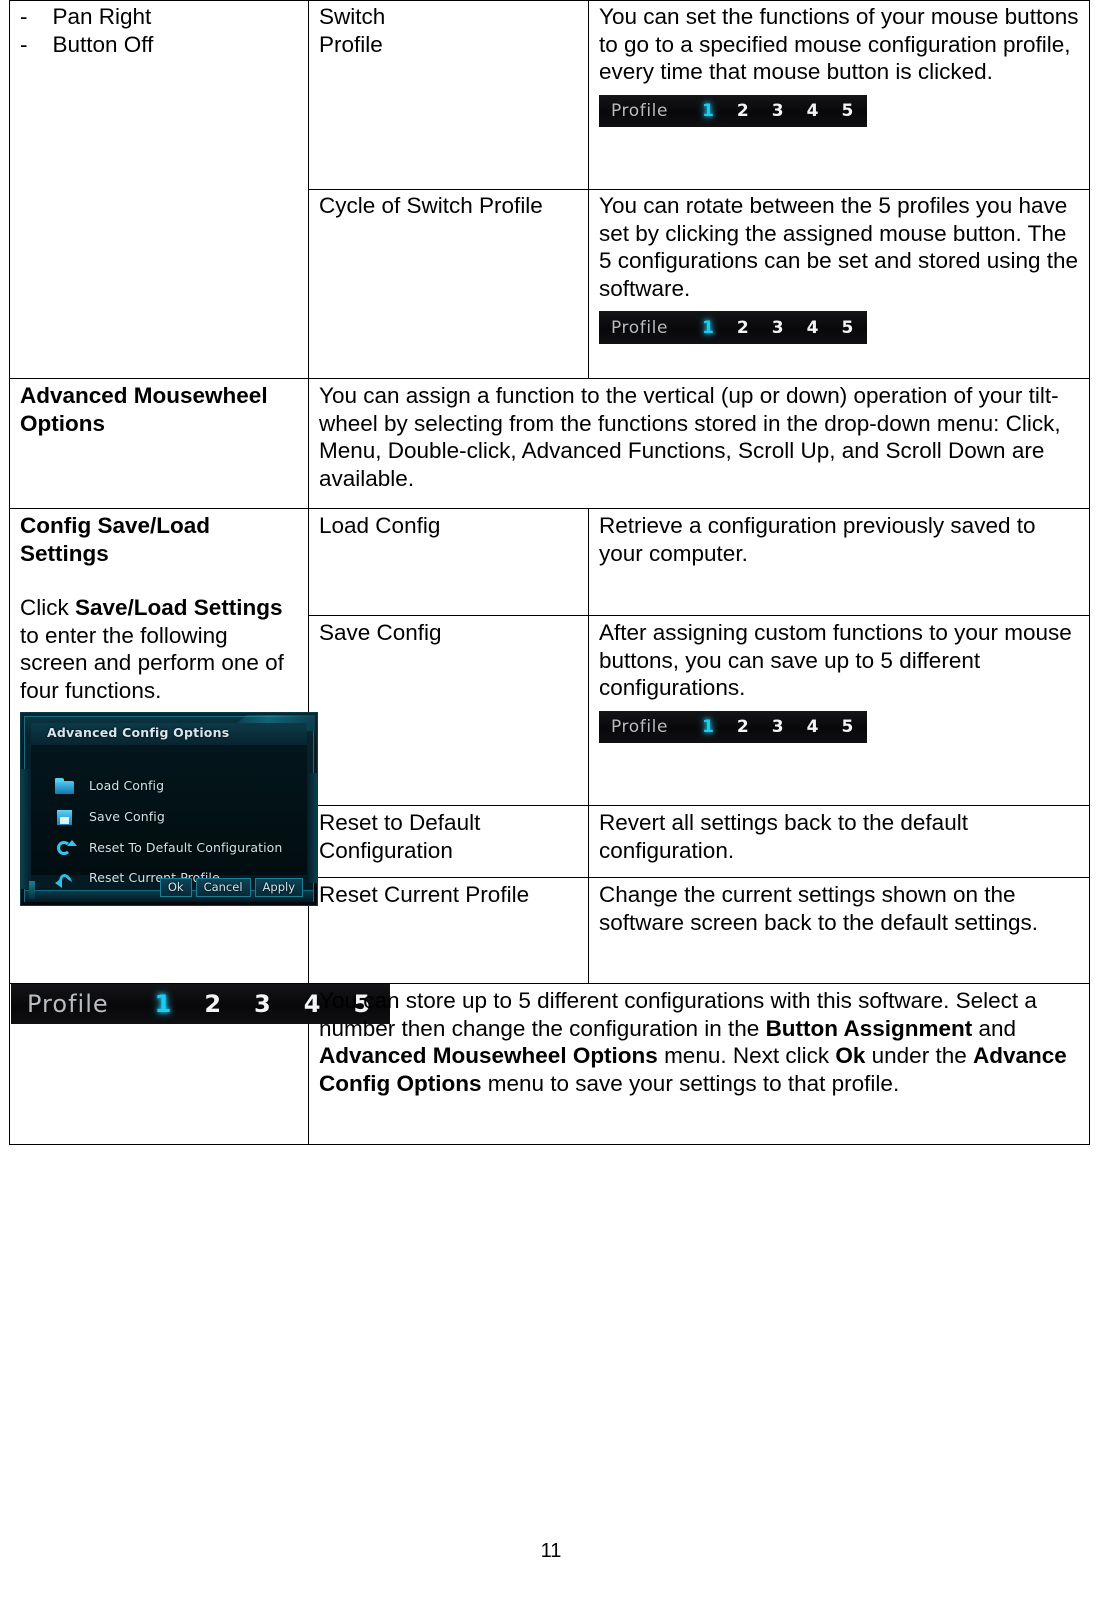  Describe the element at coordinates (448, 710) in the screenshot. I see `save-config-name-cell: Save Config` at that location.